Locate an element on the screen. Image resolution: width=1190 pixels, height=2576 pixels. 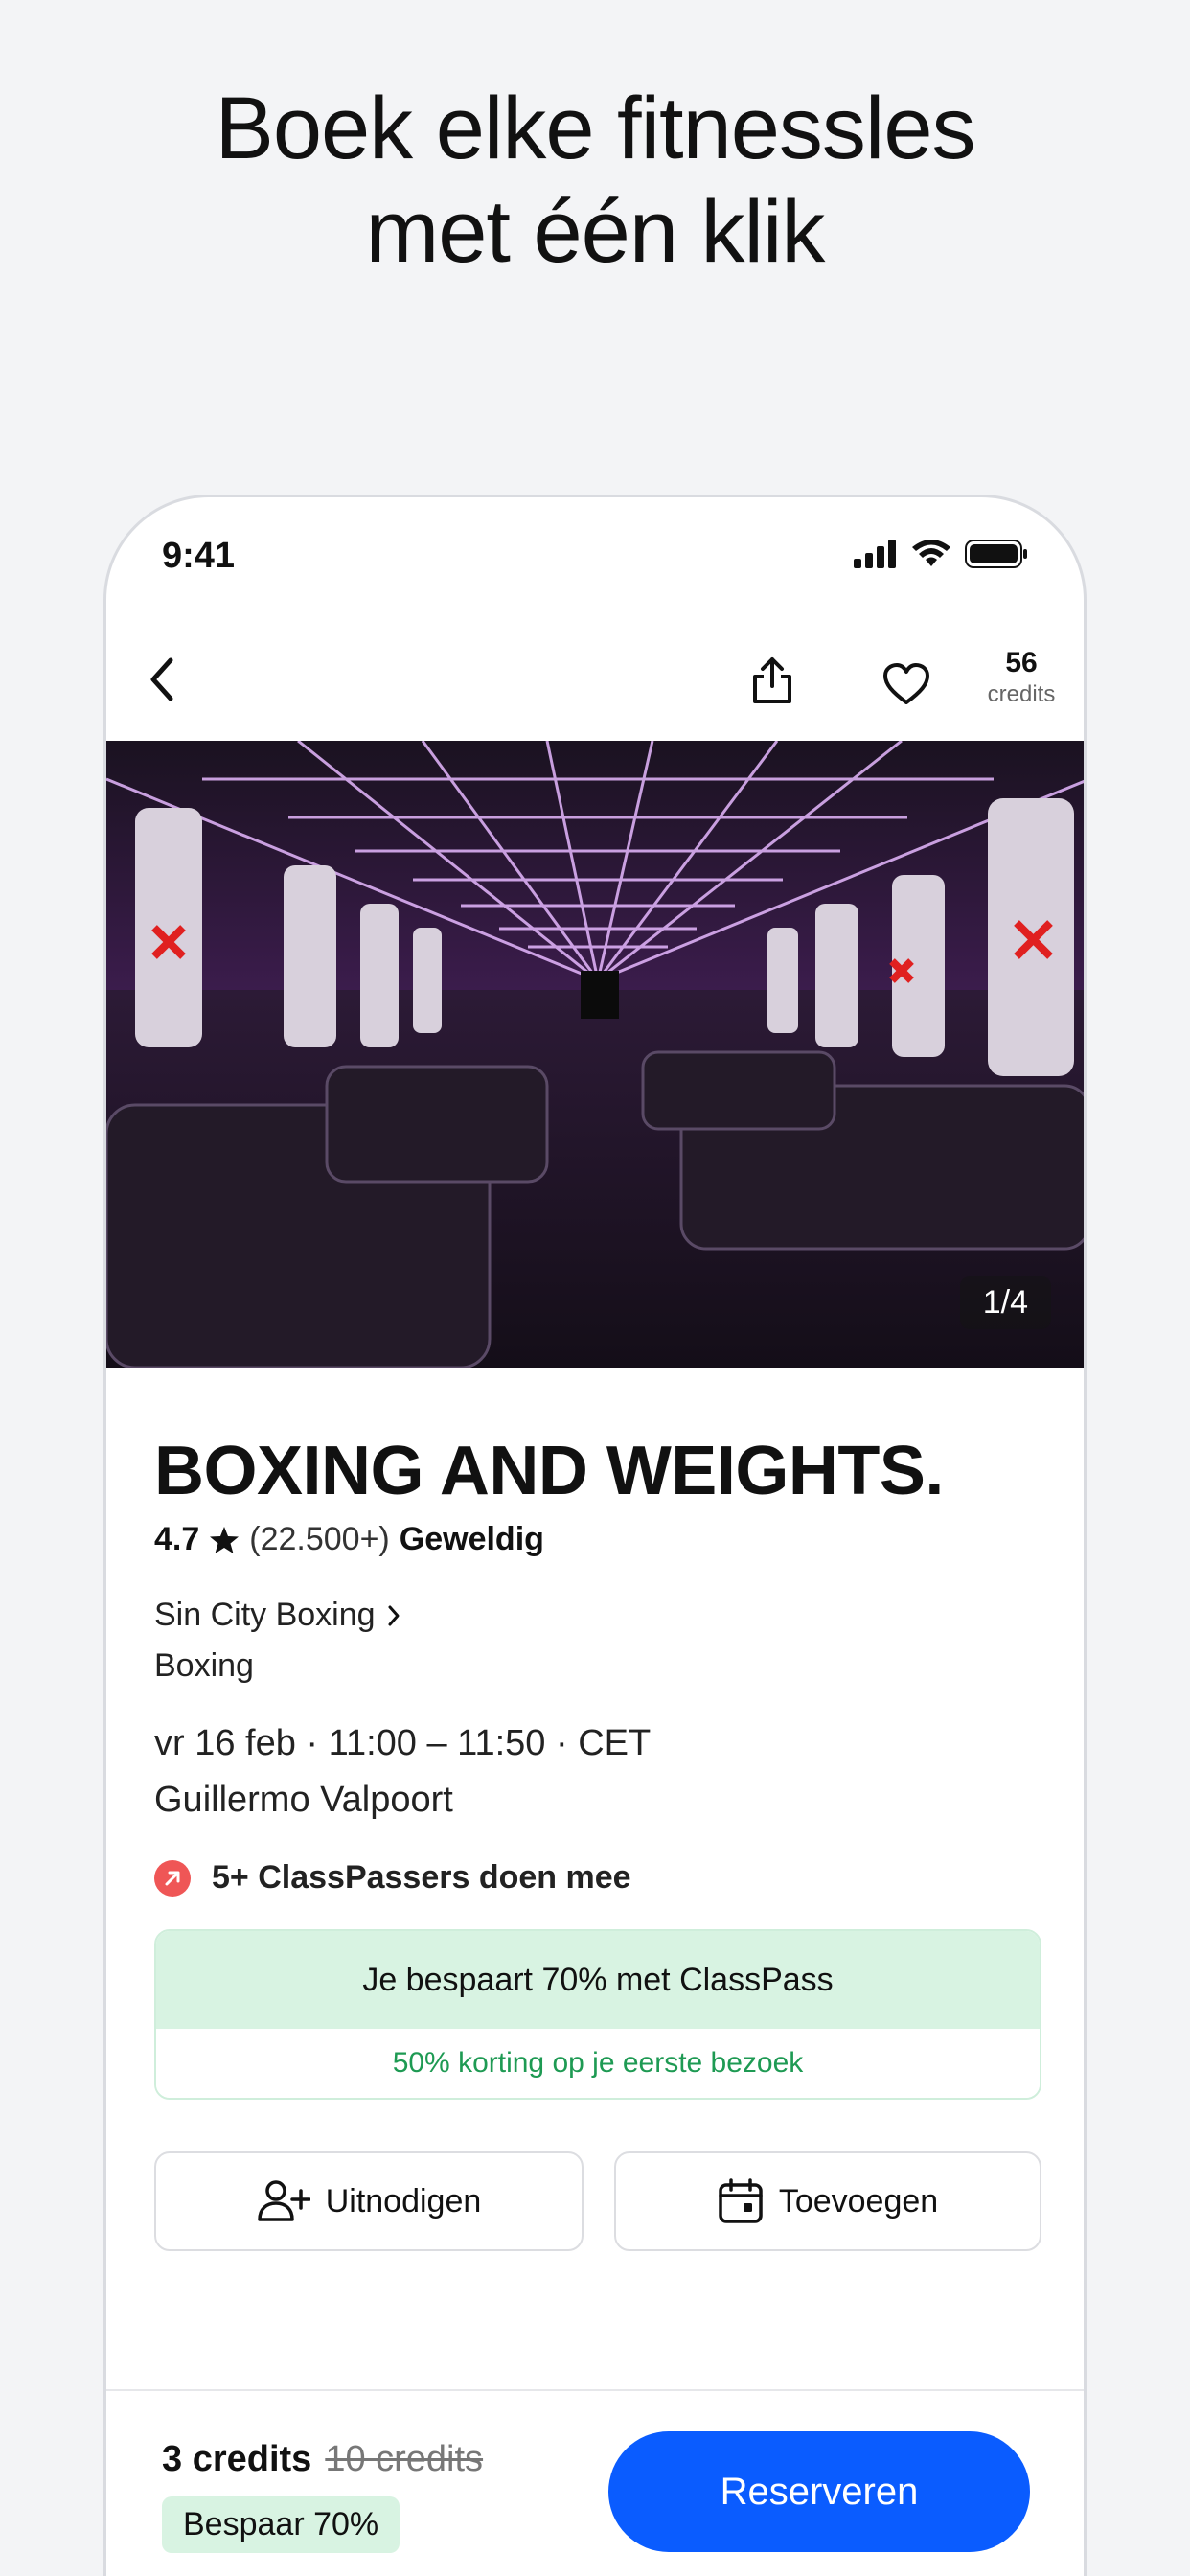
class-title: BOXING AND WEIGHTS. is located at coordinates (549, 1471).